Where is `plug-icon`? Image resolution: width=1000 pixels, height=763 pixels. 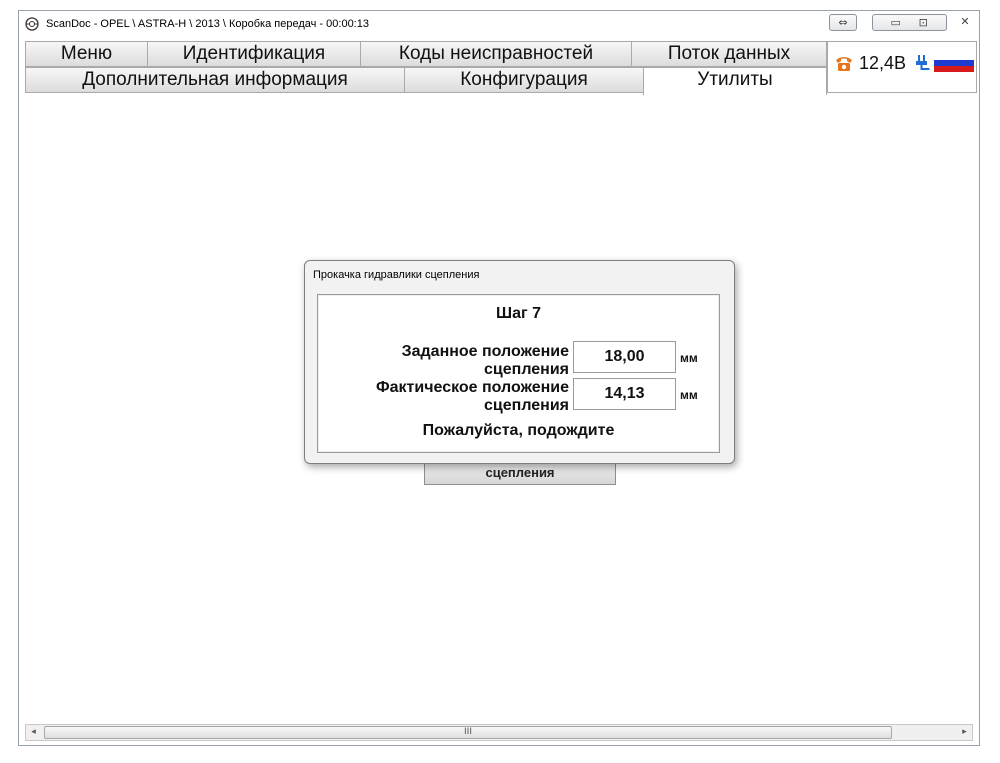 plug-icon is located at coordinates (923, 62).